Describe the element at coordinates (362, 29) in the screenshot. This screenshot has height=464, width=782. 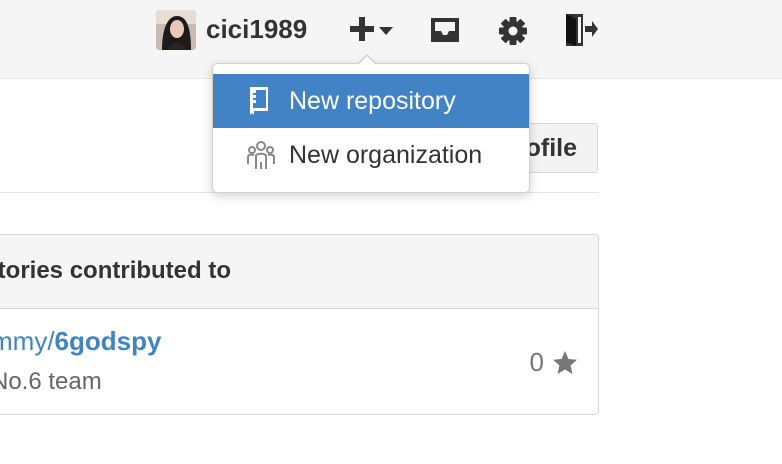
I see `plus-icon` at that location.